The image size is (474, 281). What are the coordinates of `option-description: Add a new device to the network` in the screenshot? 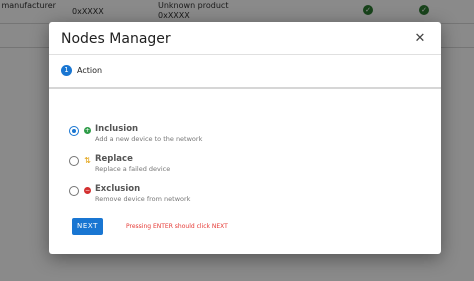 It's located at (149, 139).